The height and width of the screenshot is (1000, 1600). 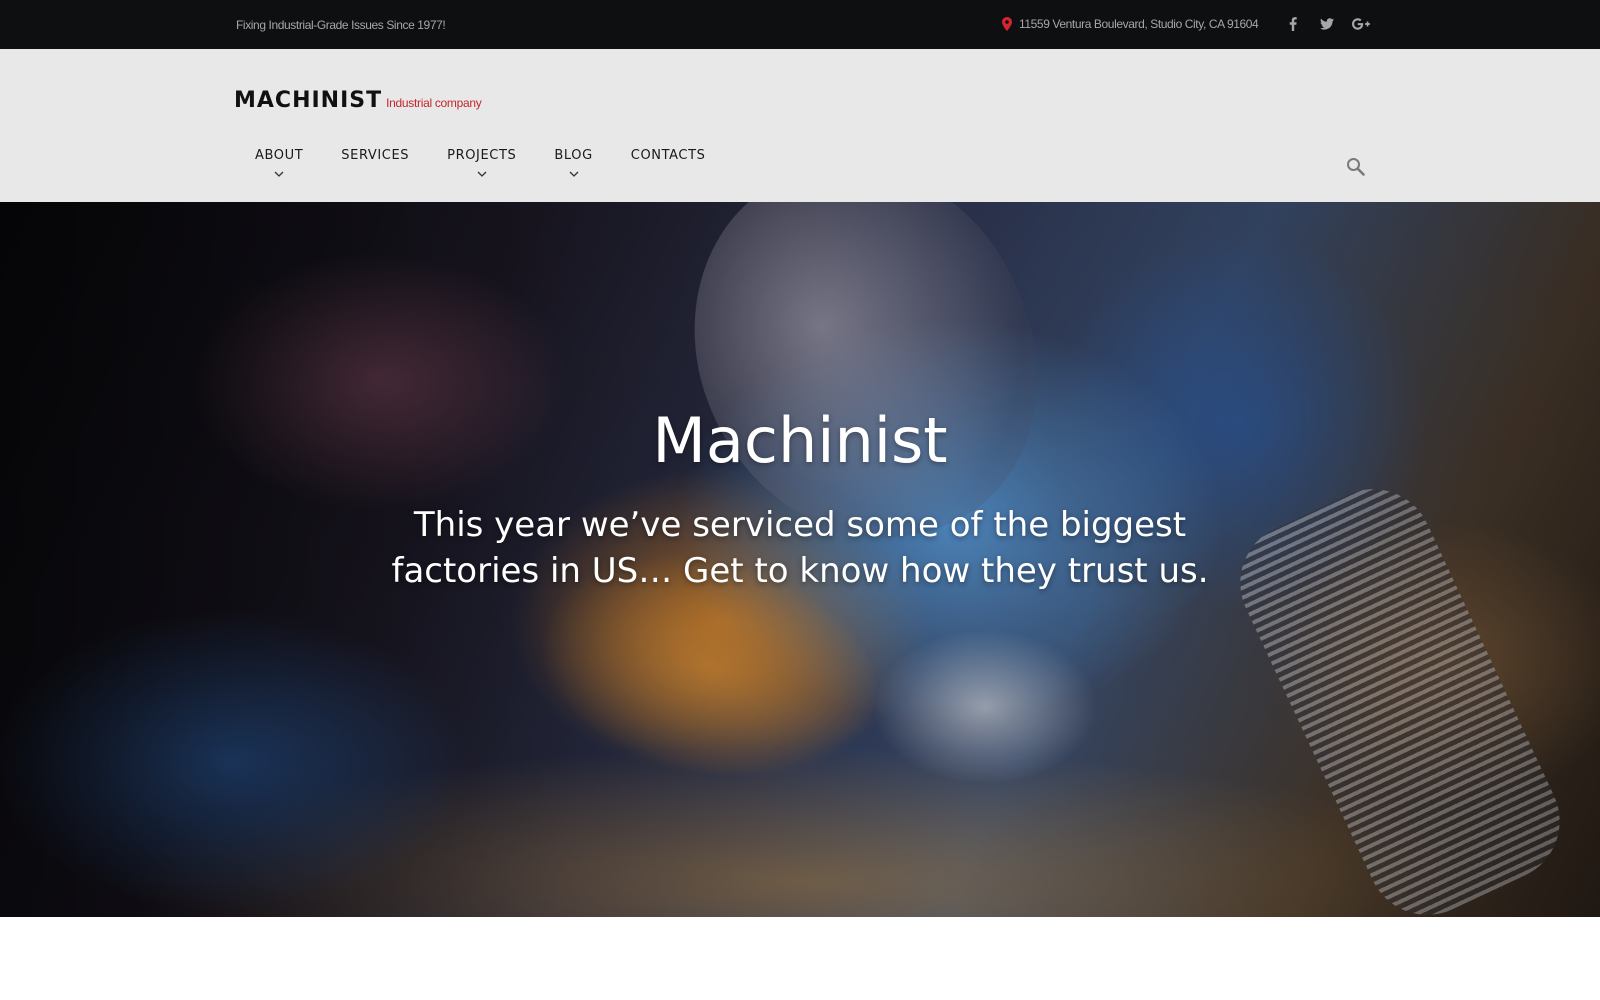 I want to click on nav-item-blog: BLOG, so click(x=573, y=170).